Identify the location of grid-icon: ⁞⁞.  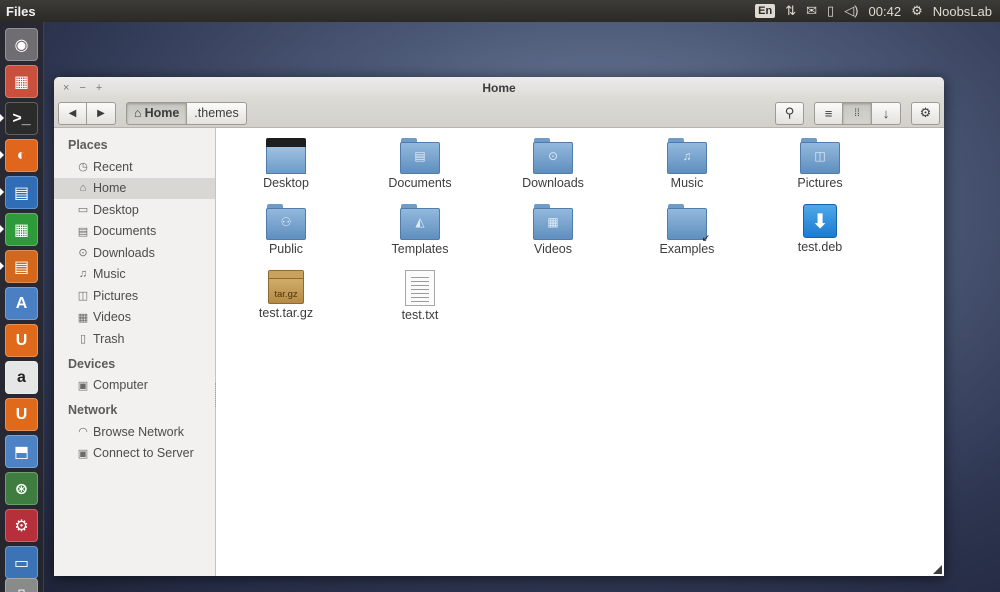
(857, 113).